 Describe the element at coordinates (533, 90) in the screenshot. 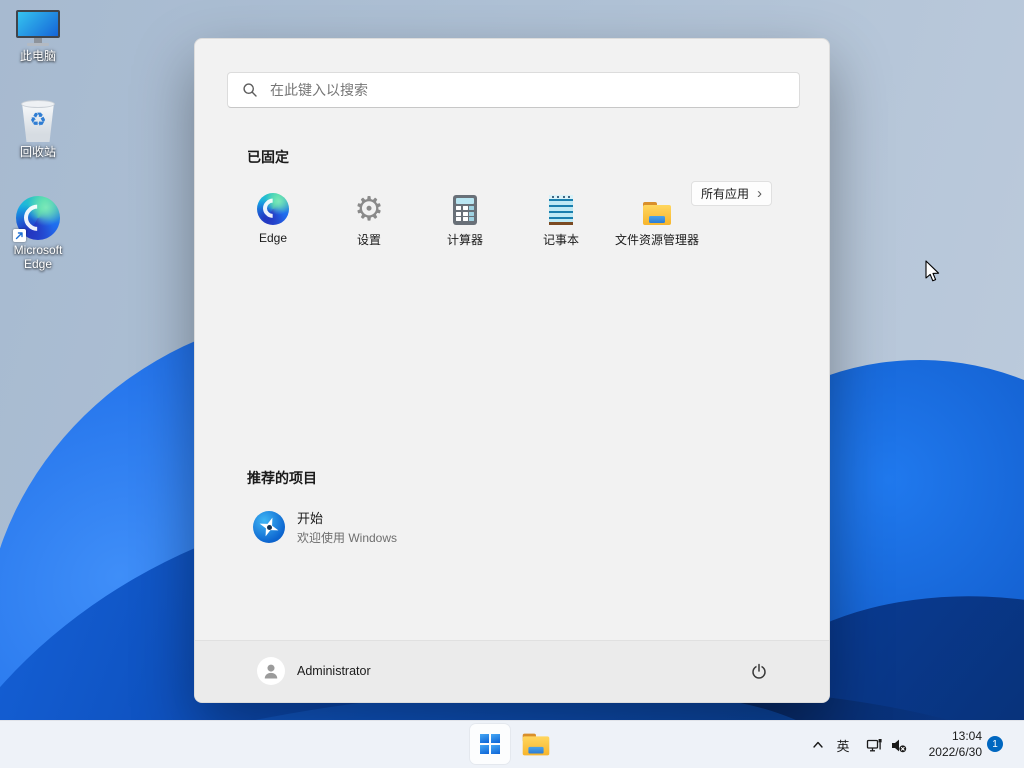

I see `search-input` at that location.